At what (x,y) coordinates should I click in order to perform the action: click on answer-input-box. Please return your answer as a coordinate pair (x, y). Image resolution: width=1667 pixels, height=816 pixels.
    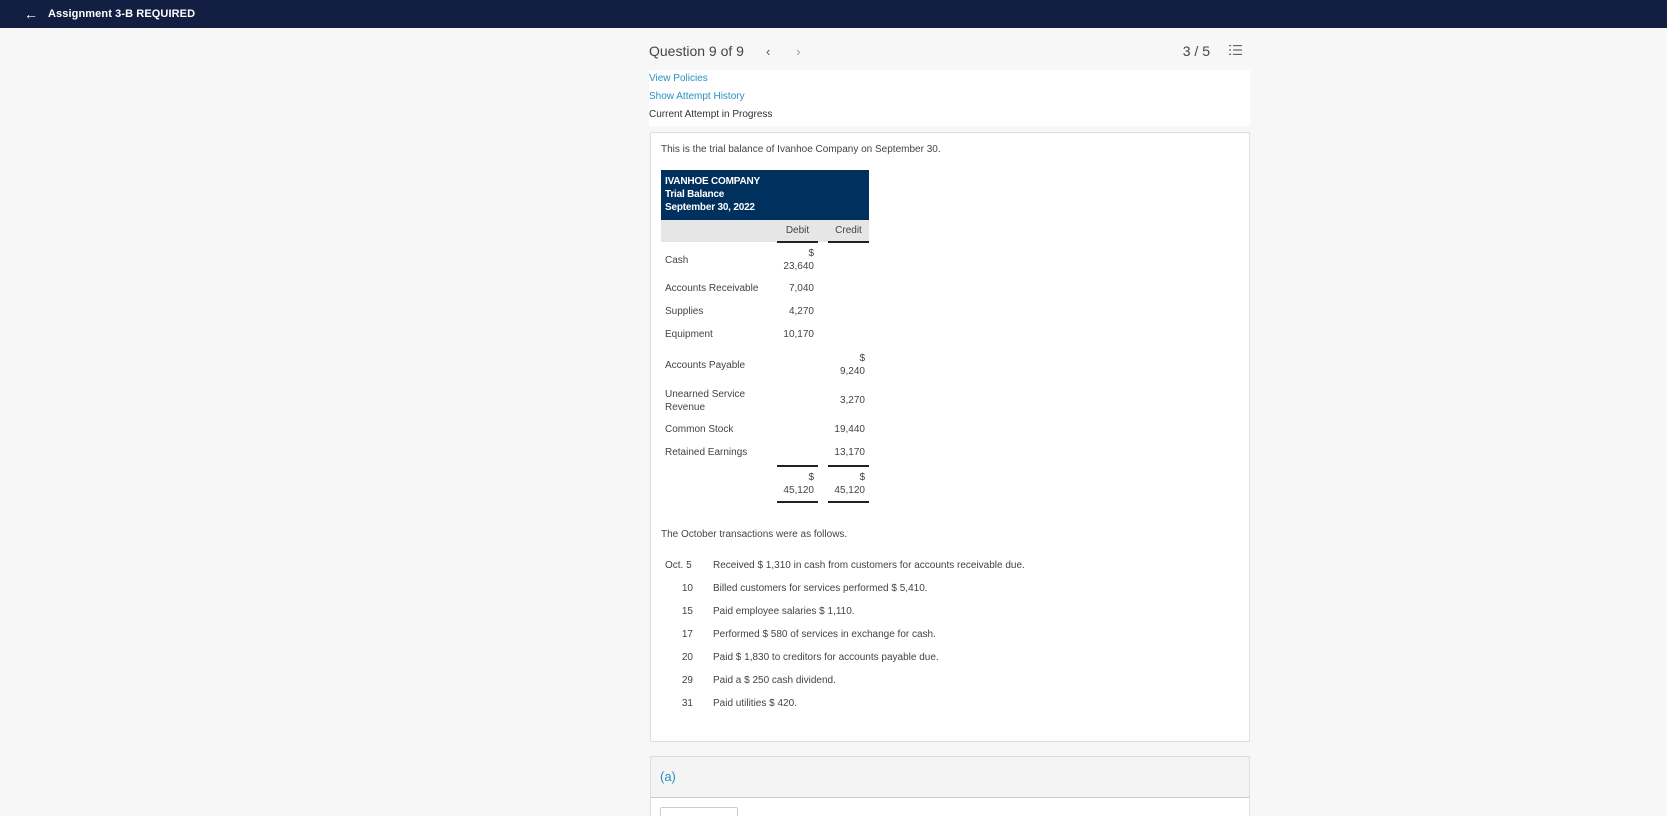
    Looking at the image, I should click on (699, 811).